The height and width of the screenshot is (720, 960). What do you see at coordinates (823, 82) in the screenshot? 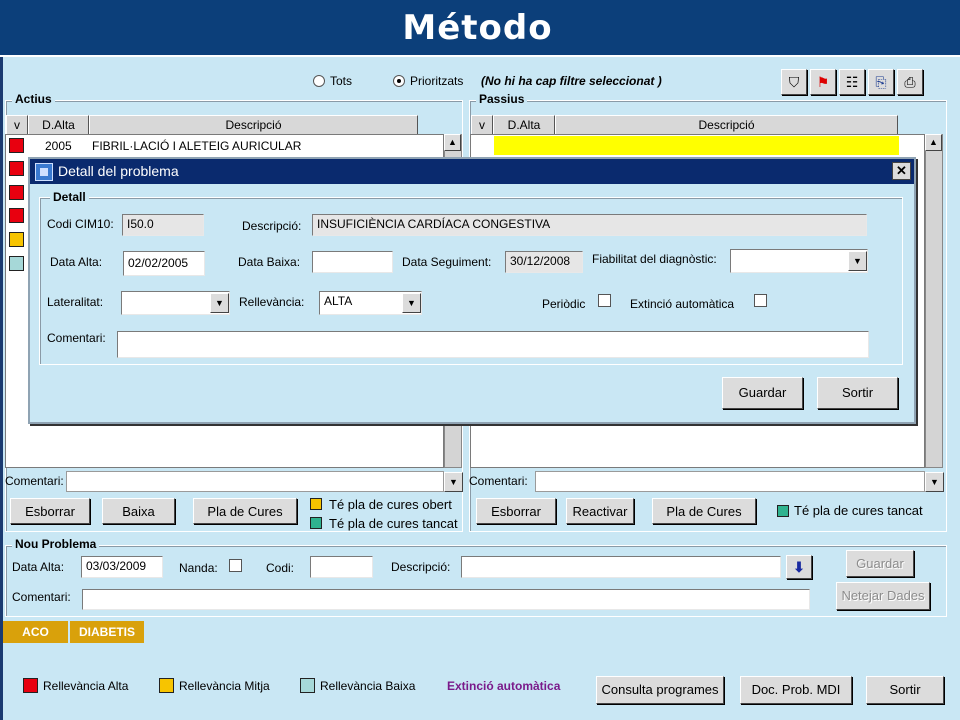
I see `flag-page-icon: ⚑` at bounding box center [823, 82].